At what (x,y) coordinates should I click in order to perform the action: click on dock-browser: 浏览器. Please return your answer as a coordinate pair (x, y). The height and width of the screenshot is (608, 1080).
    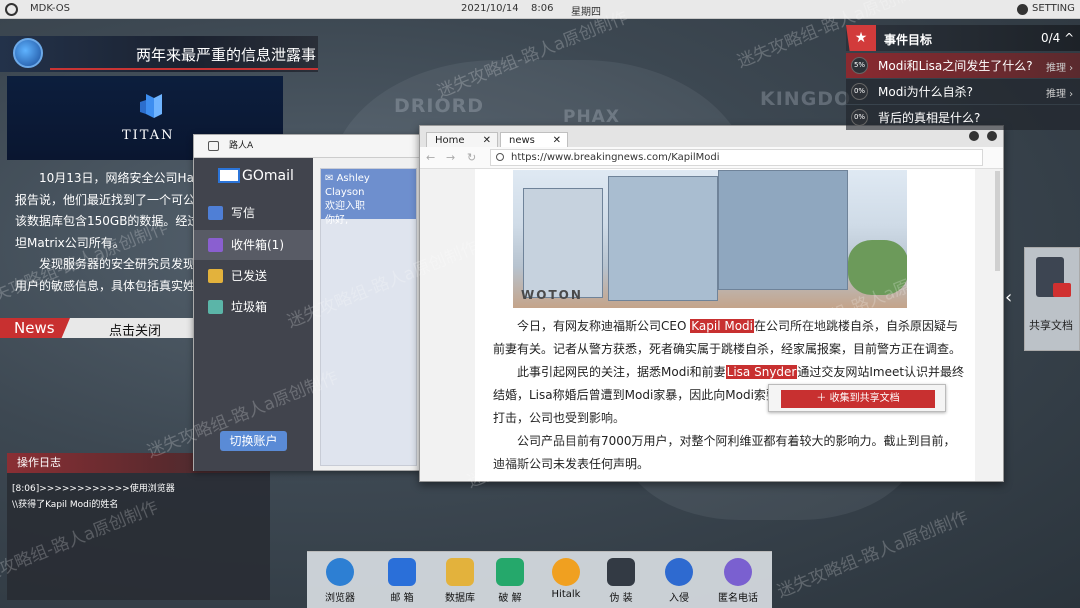
    Looking at the image, I should click on (340, 581).